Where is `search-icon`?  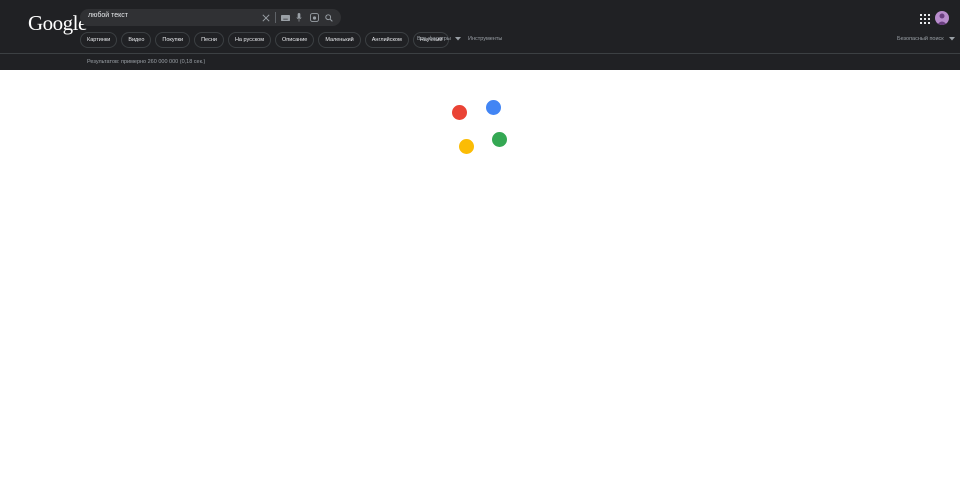
search-icon is located at coordinates (329, 17).